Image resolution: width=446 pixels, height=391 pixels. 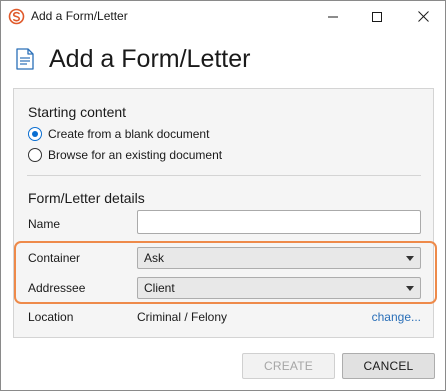 I want to click on title-bar: Add a Form/Letter, so click(x=223, y=16).